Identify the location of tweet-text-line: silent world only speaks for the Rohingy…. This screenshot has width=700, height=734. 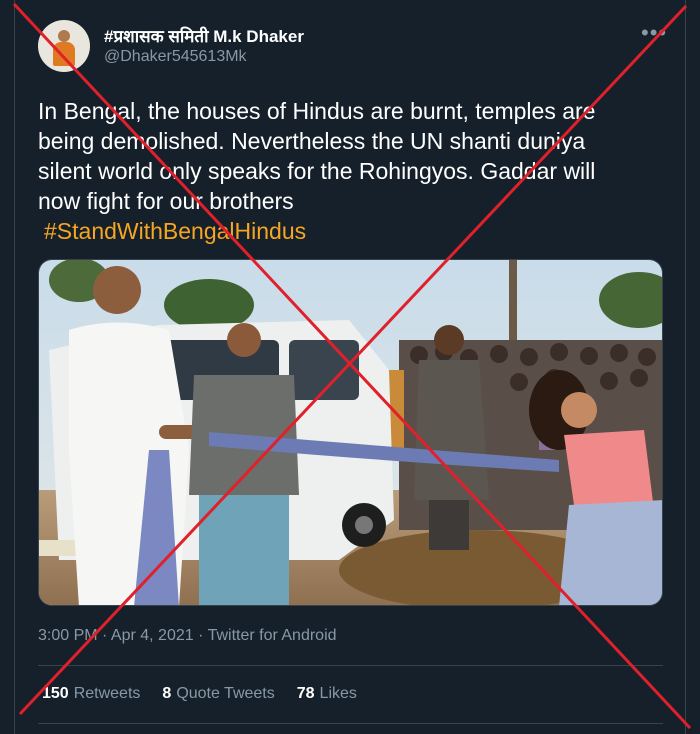
(317, 171).